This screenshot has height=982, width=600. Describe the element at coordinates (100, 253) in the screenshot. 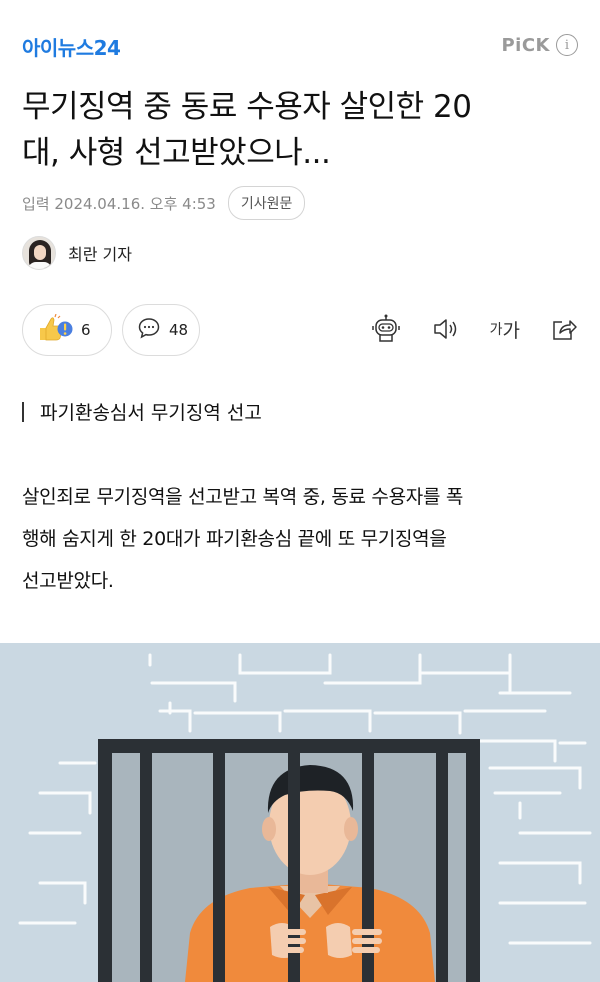

I see `author-name: 최란 기자` at that location.